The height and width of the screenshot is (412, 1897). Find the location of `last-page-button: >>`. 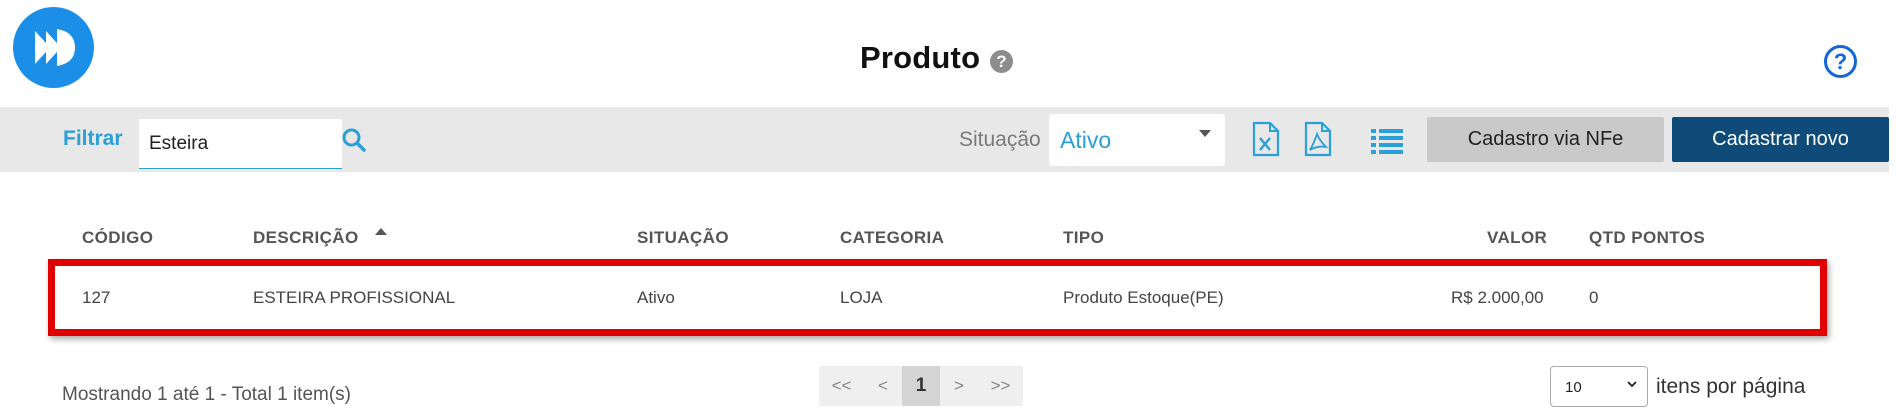

last-page-button: >> is located at coordinates (1000, 386).